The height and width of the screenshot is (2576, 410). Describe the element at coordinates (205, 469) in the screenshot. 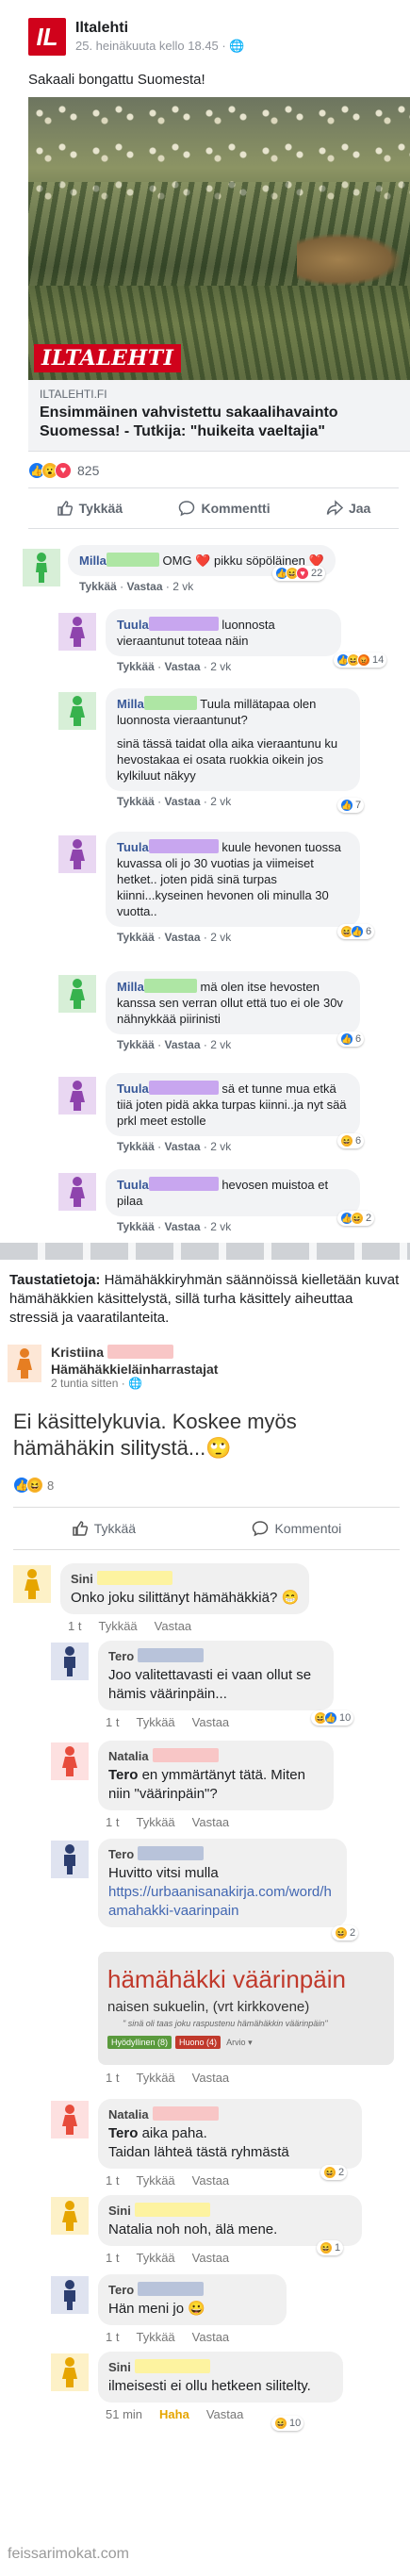

I see `post-reactions: 👍 😮 ♥ 825` at that location.